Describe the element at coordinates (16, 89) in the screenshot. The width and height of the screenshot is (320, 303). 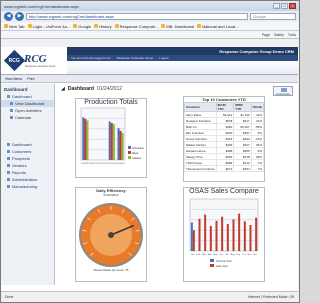
I see `sidebar-group-title: Dashboard` at that location.